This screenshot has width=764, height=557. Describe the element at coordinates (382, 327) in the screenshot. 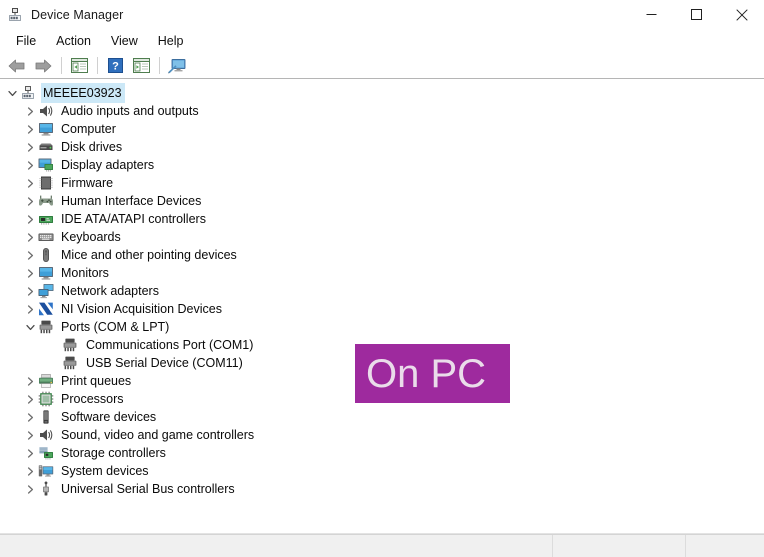

I see `tree-item-ports-com-and-lpt: Ports (COM & LPT)` at that location.